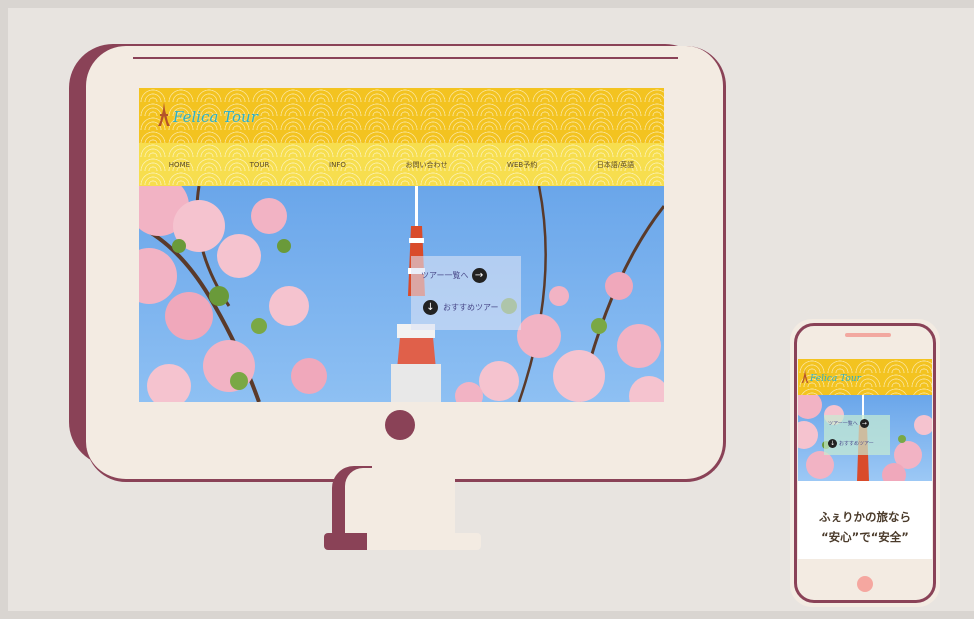 This screenshot has width=974, height=619. Describe the element at coordinates (865, 537) in the screenshot. I see `mobile-tagline-line2: “安心”で“安全”` at that location.